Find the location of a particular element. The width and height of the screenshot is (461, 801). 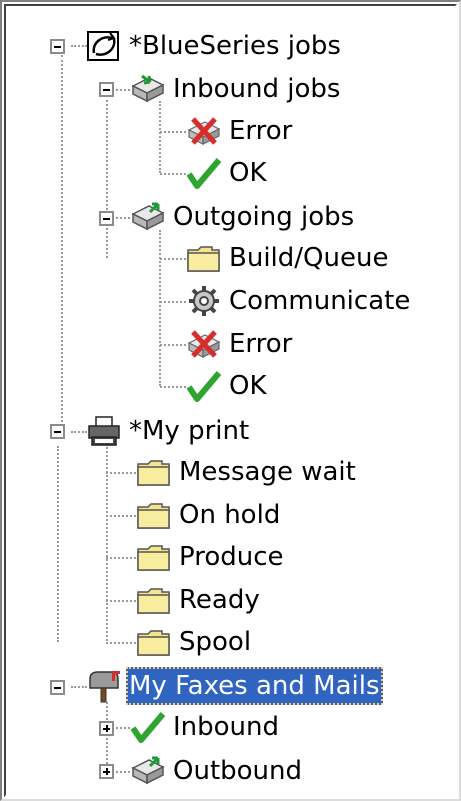

node-label: Ready is located at coordinates (219, 600).